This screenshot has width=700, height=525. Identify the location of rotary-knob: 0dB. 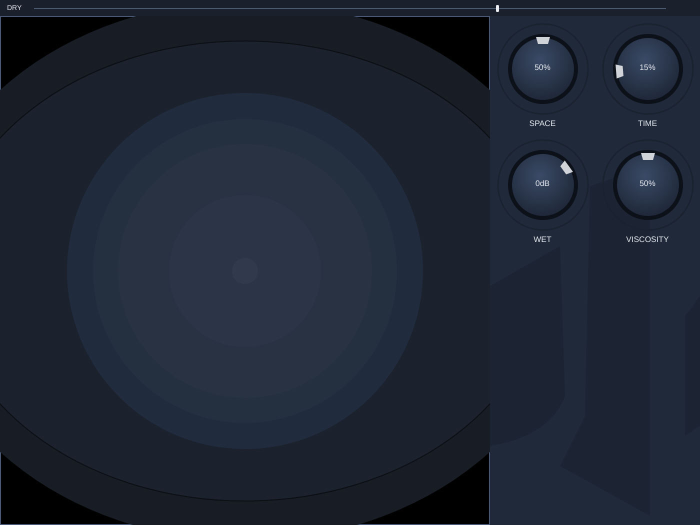
(543, 185).